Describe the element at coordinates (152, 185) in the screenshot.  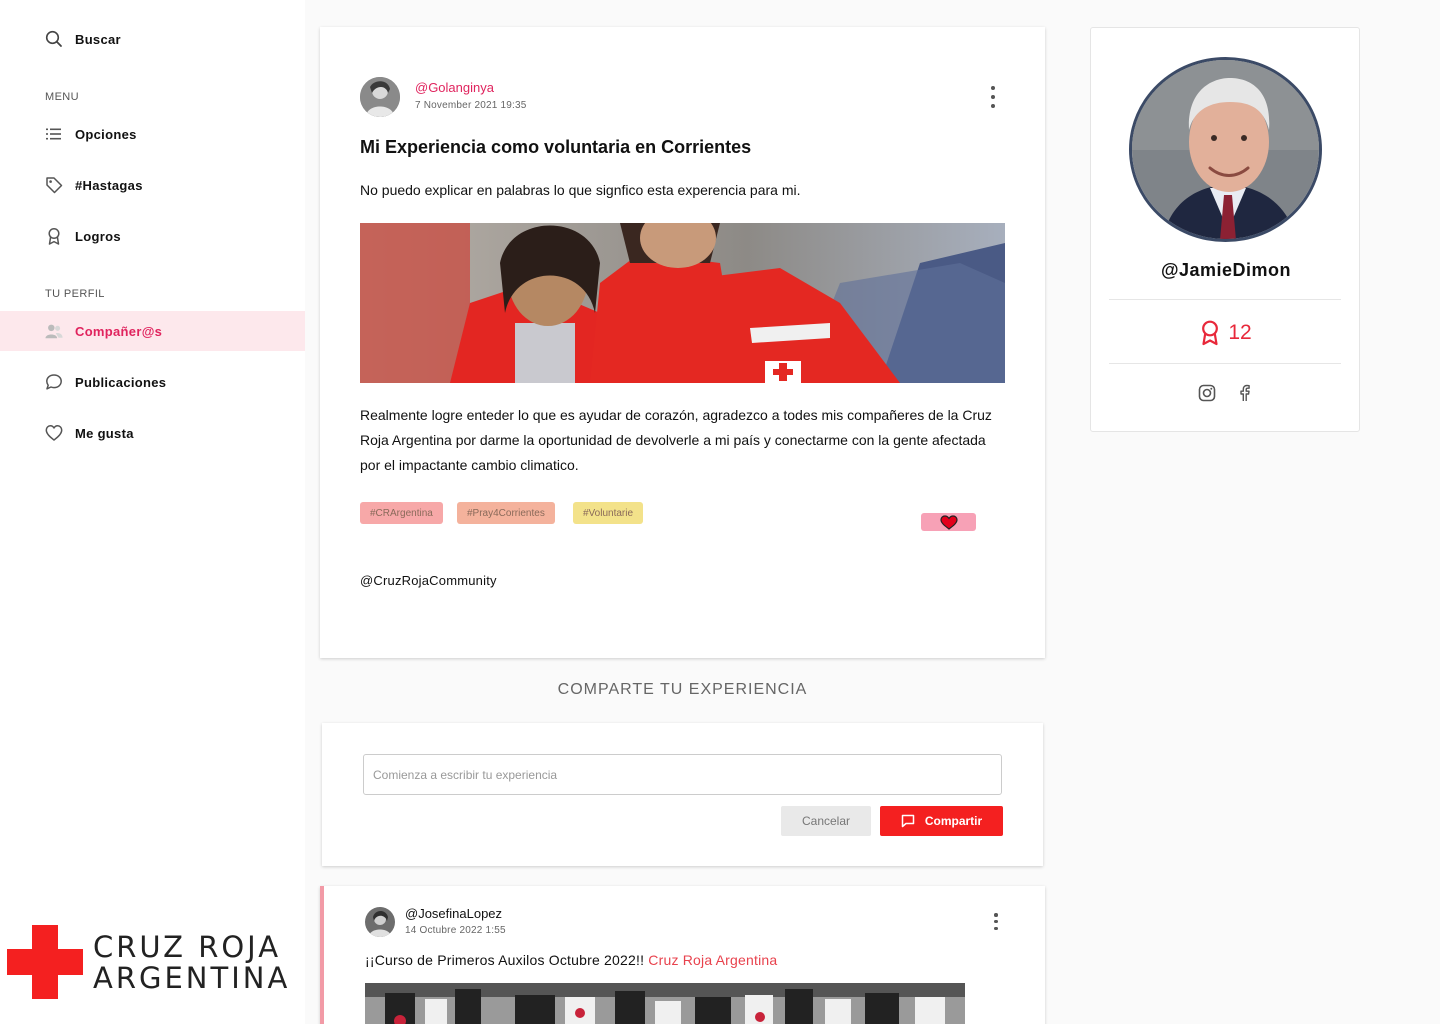
I see `sidebar-item-hashtags: #Hastagas` at that location.